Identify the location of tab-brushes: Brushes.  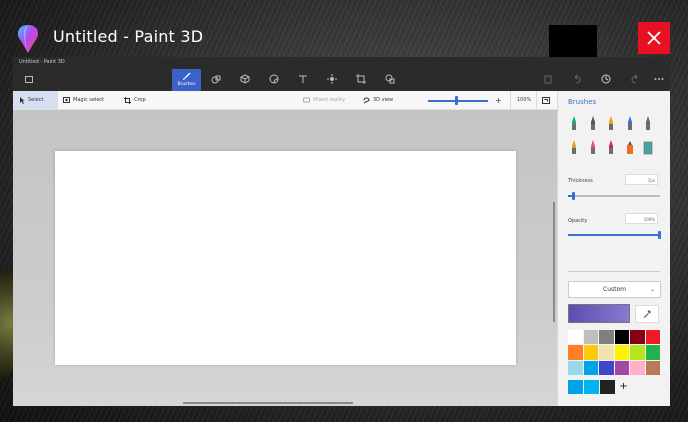
(186, 80).